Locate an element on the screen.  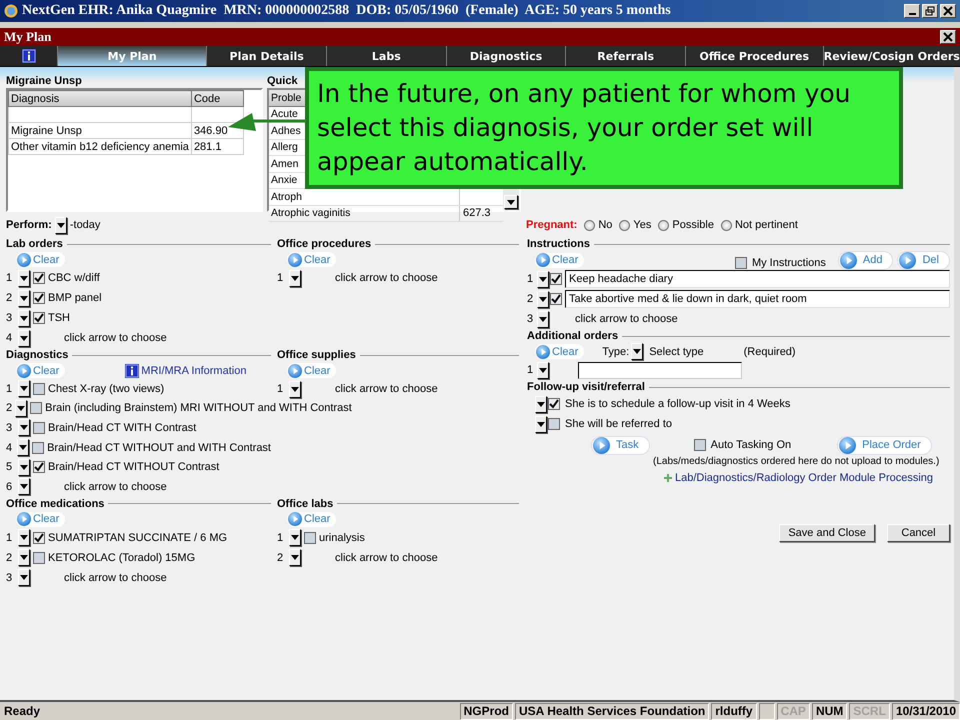
list-item: Amen is located at coordinates (284, 164).